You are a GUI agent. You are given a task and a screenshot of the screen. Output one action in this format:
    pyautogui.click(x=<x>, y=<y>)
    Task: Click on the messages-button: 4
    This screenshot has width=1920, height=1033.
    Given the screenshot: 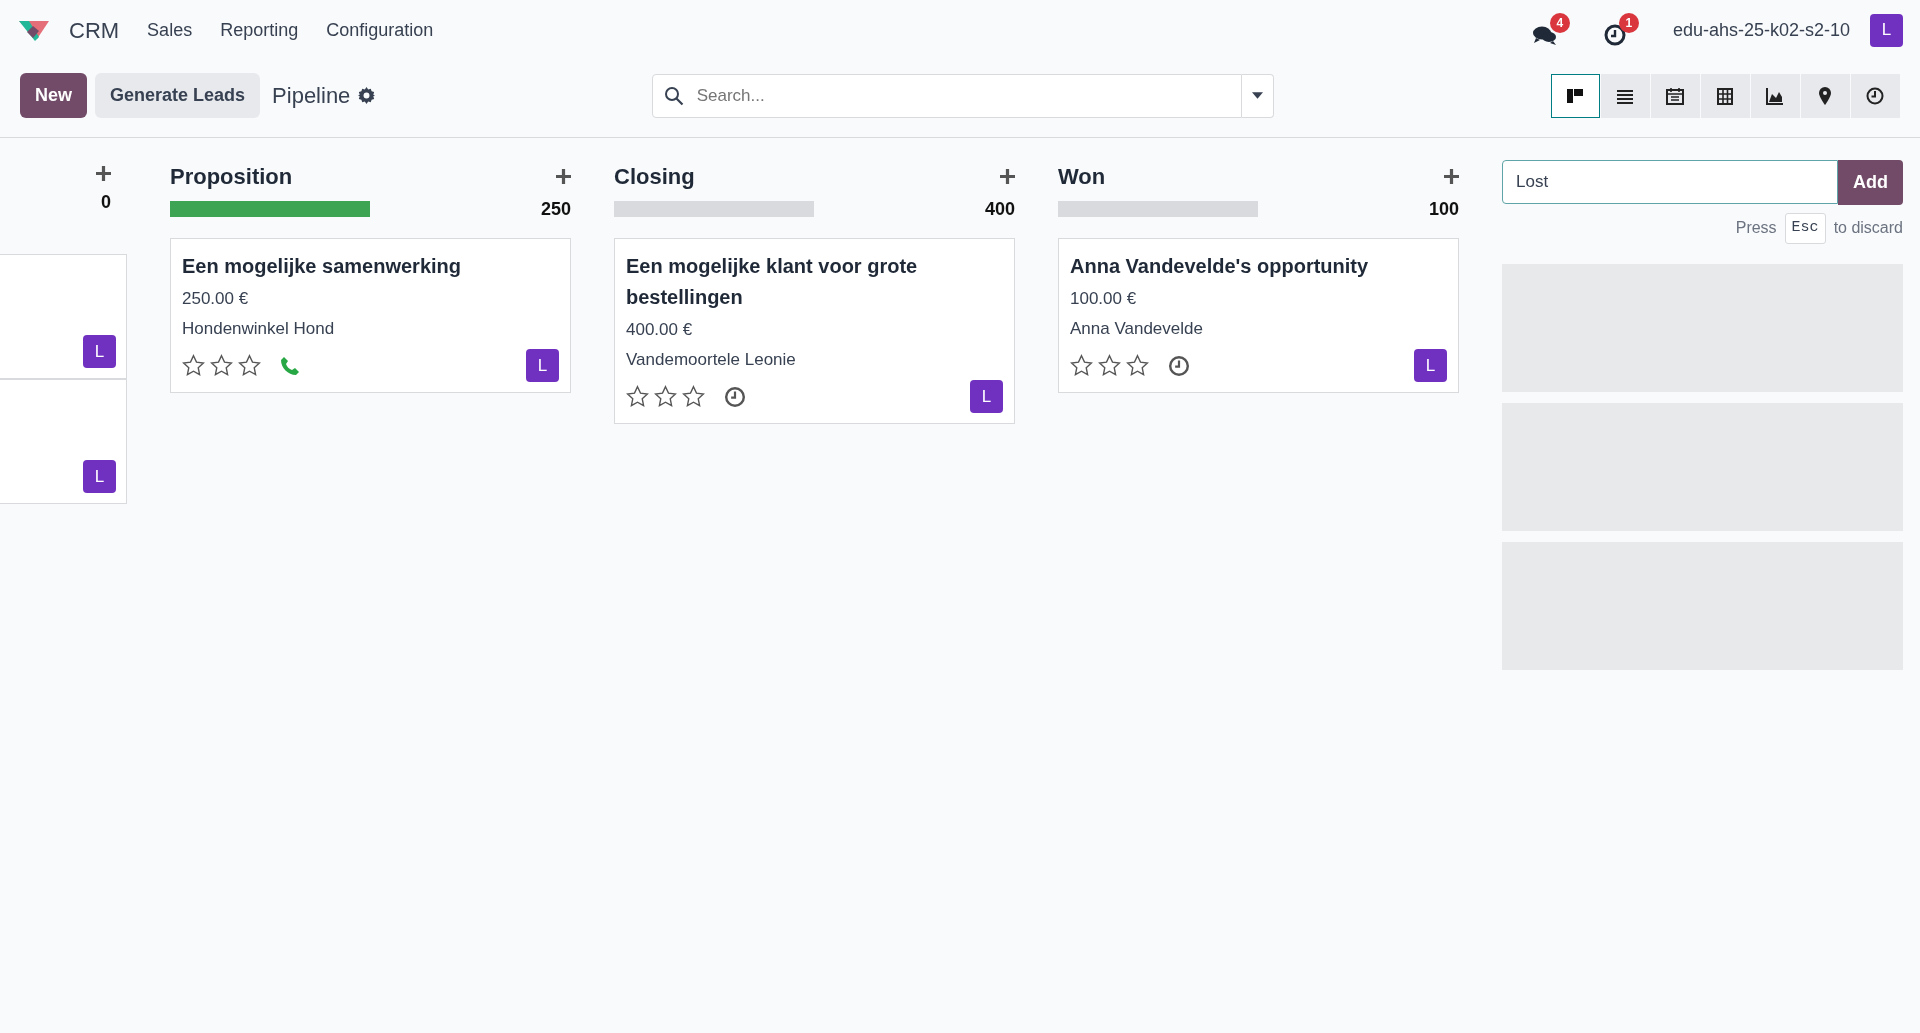 What is the action you would take?
    pyautogui.click(x=1551, y=30)
    